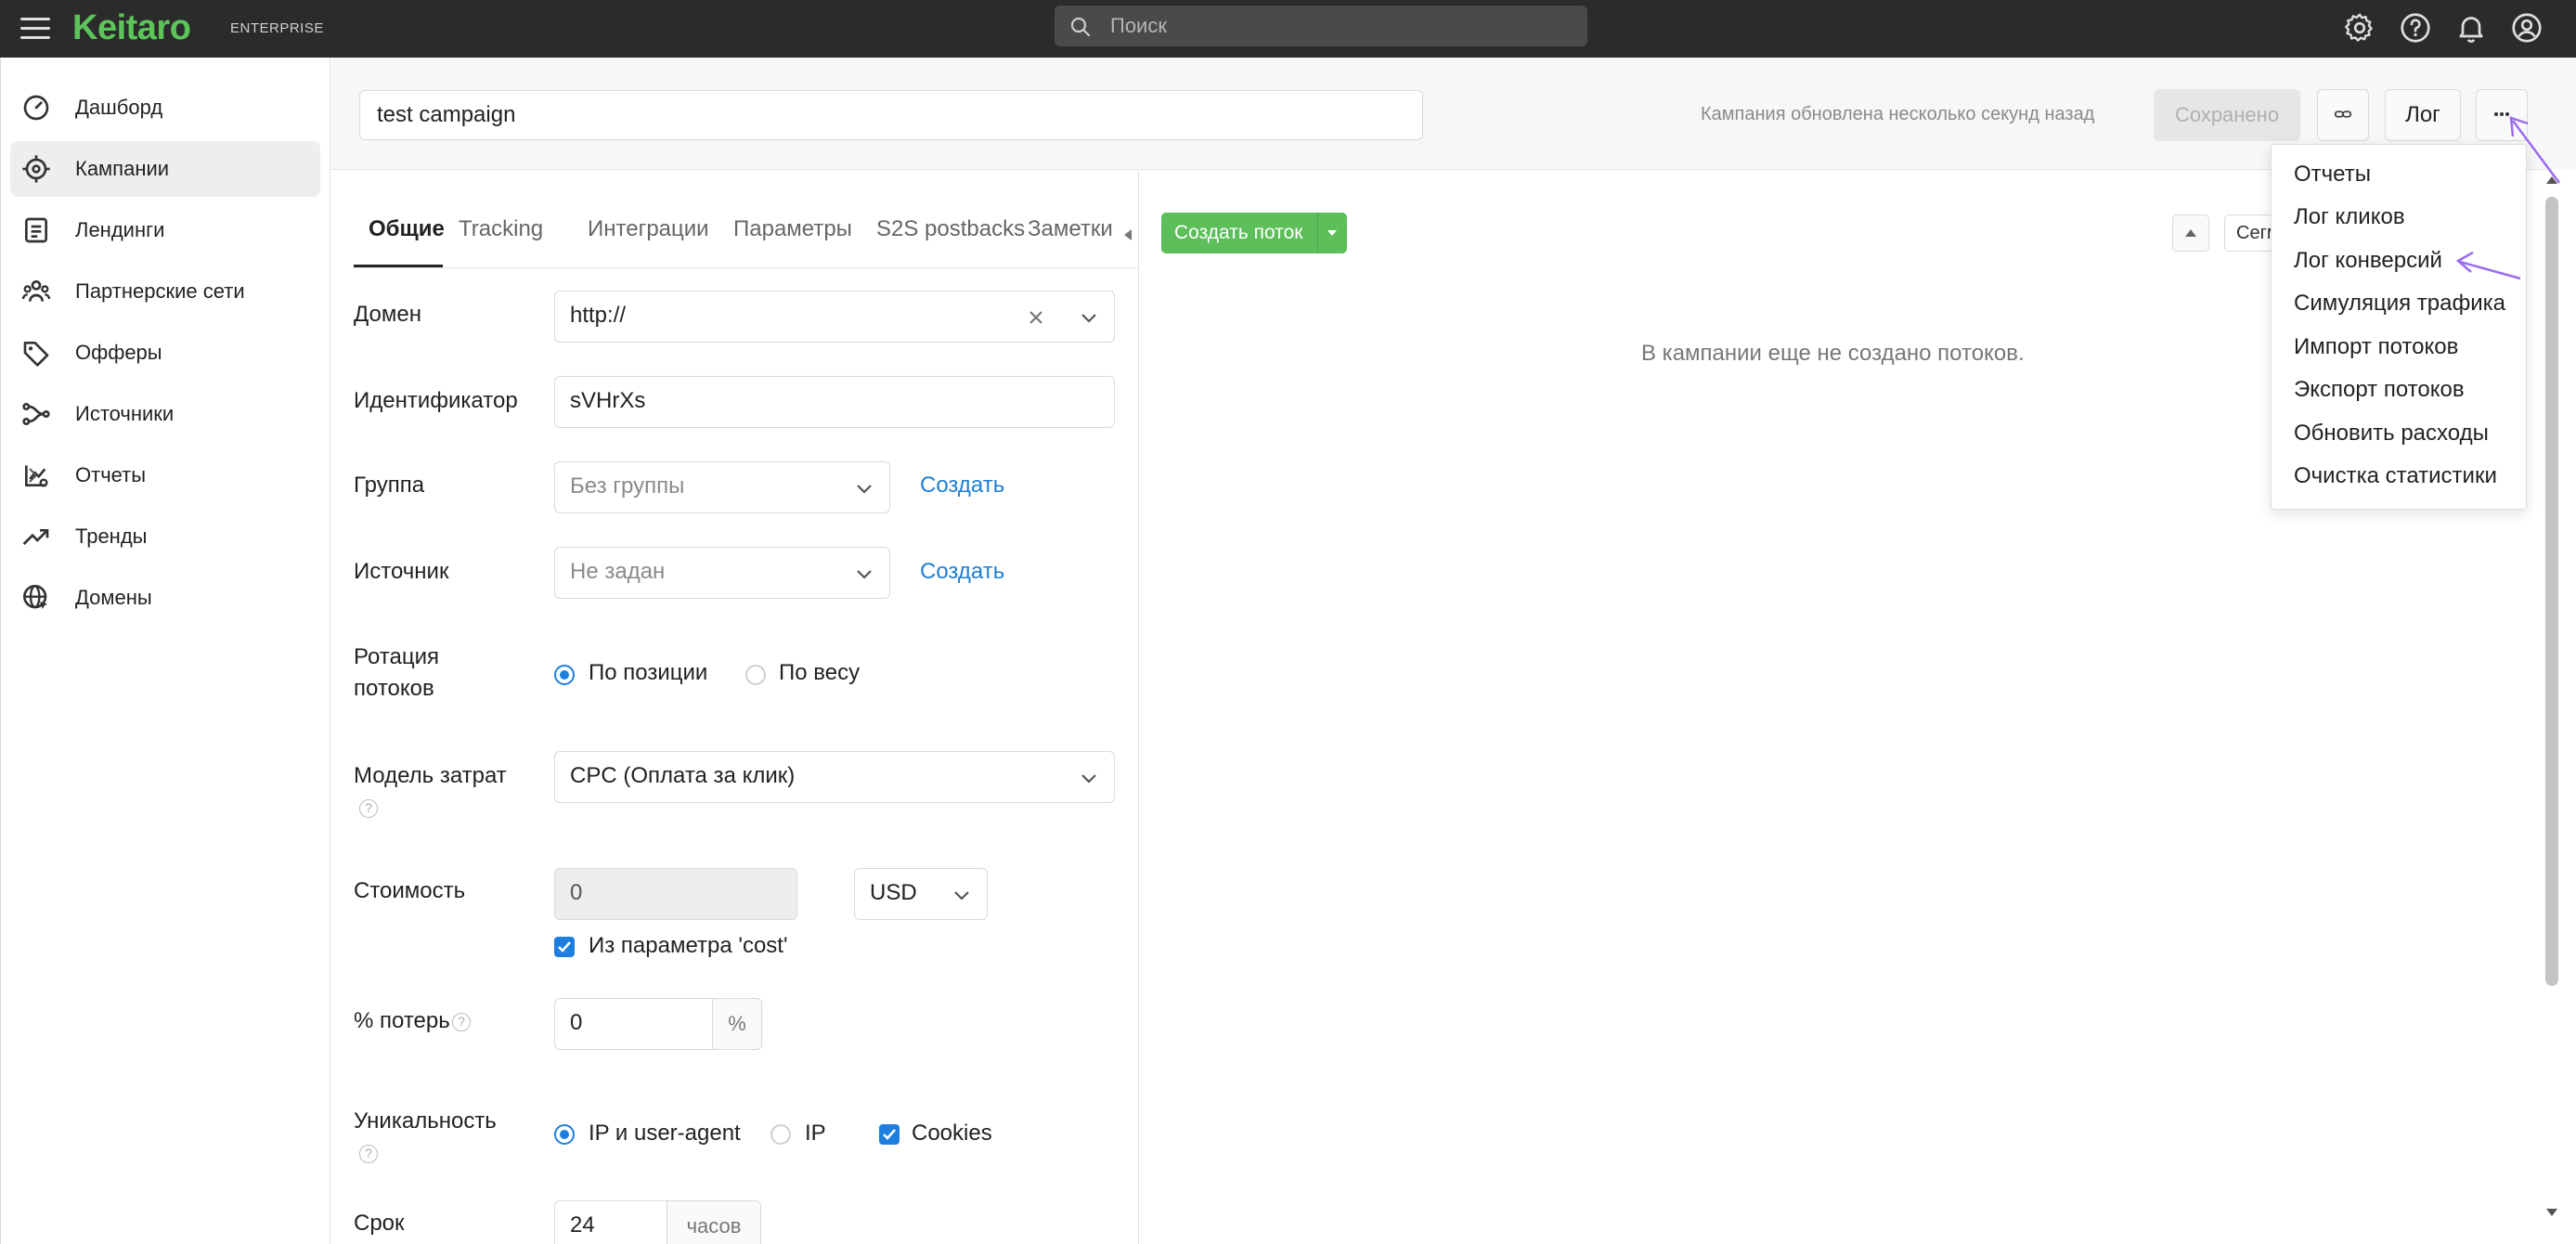 This screenshot has width=2576, height=1244. I want to click on target-icon, so click(36, 169).